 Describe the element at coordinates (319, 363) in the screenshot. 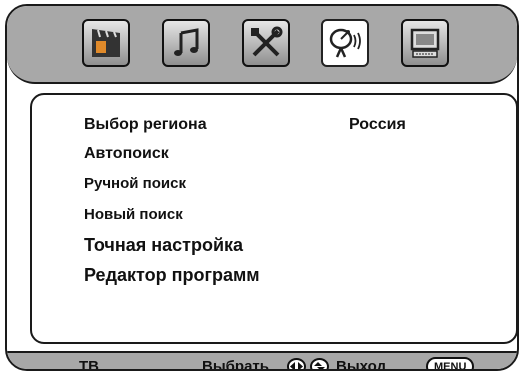

I see `up-down-arrows-icon` at that location.